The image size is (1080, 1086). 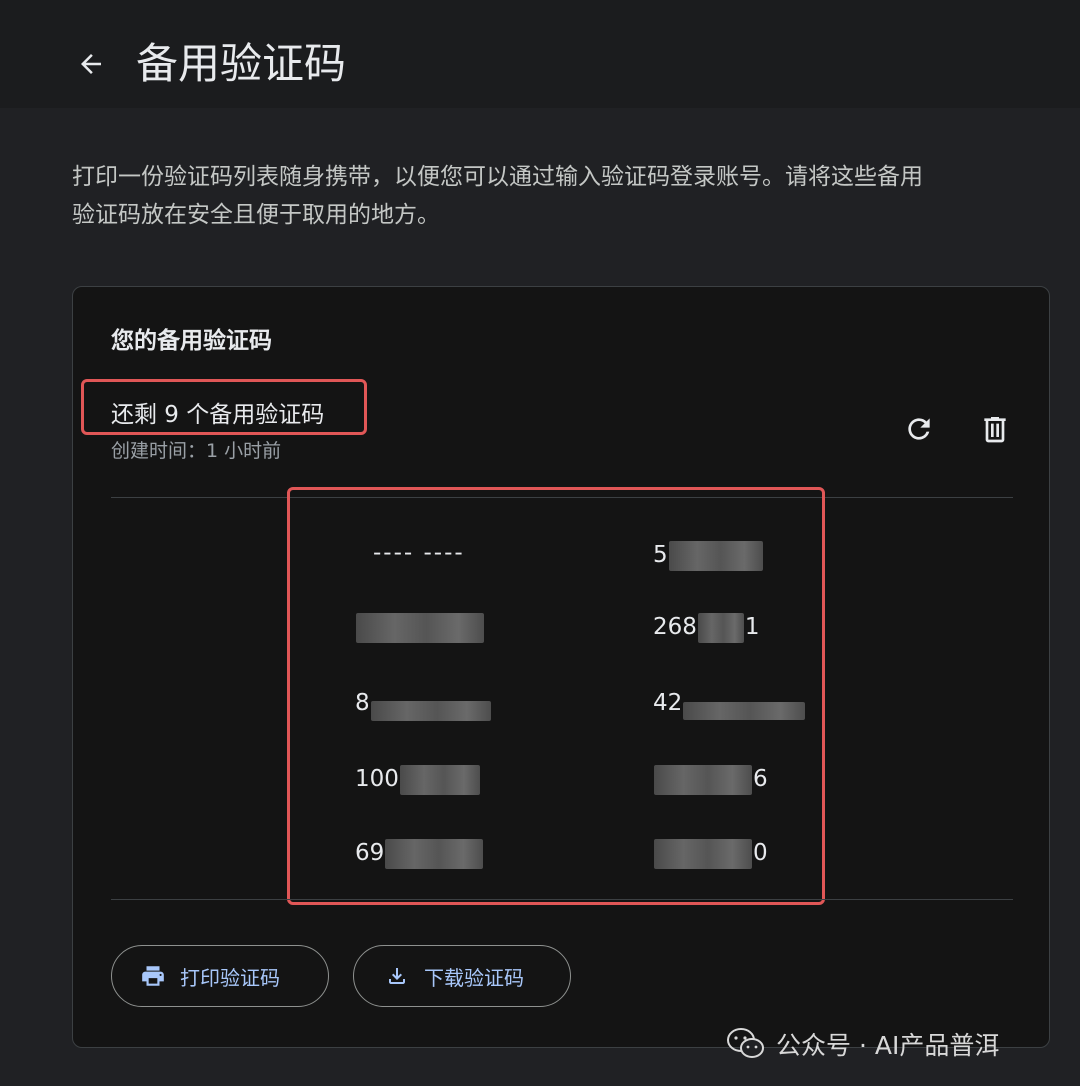 I want to click on download-icon, so click(x=397, y=976).